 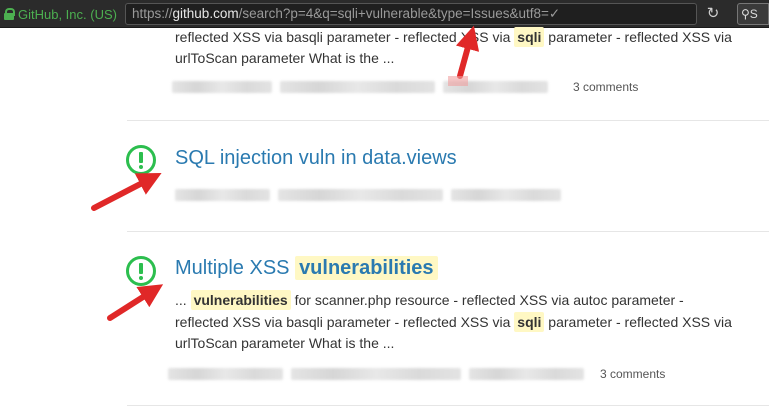 What do you see at coordinates (9, 14) in the screenshot?
I see `lock-icon` at bounding box center [9, 14].